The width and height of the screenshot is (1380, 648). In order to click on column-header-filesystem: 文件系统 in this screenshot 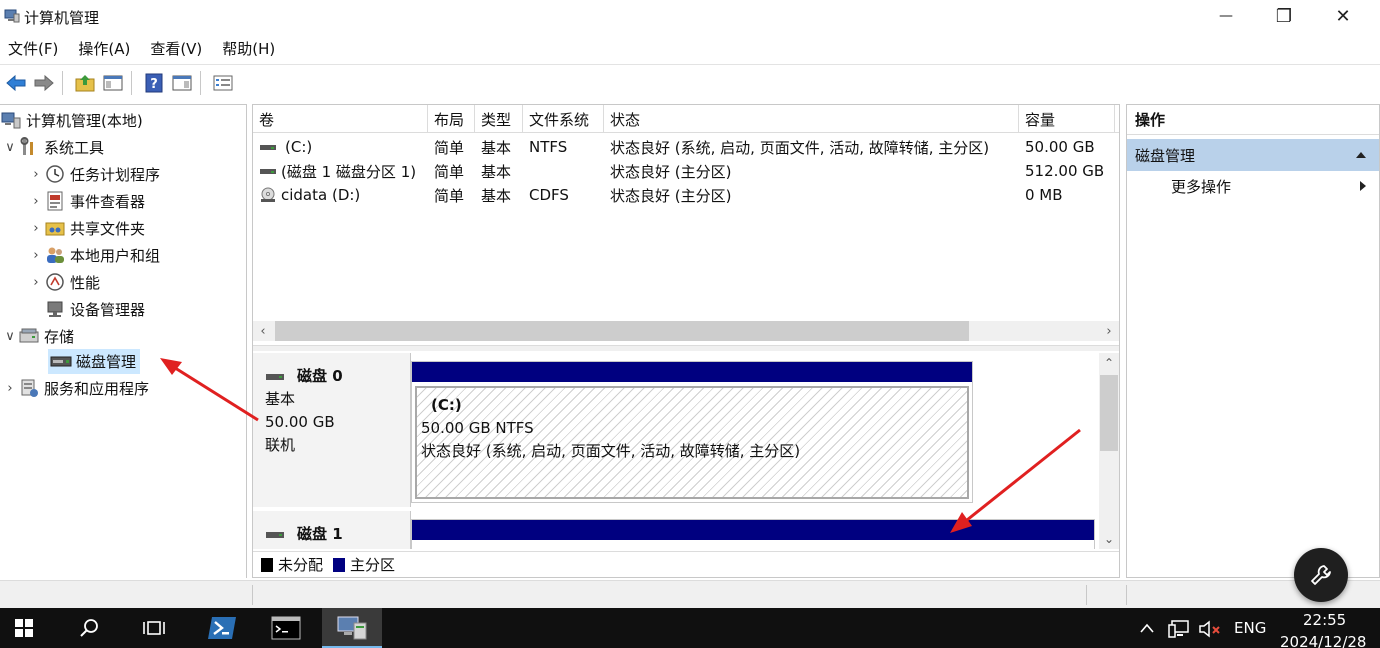, I will do `click(563, 119)`.